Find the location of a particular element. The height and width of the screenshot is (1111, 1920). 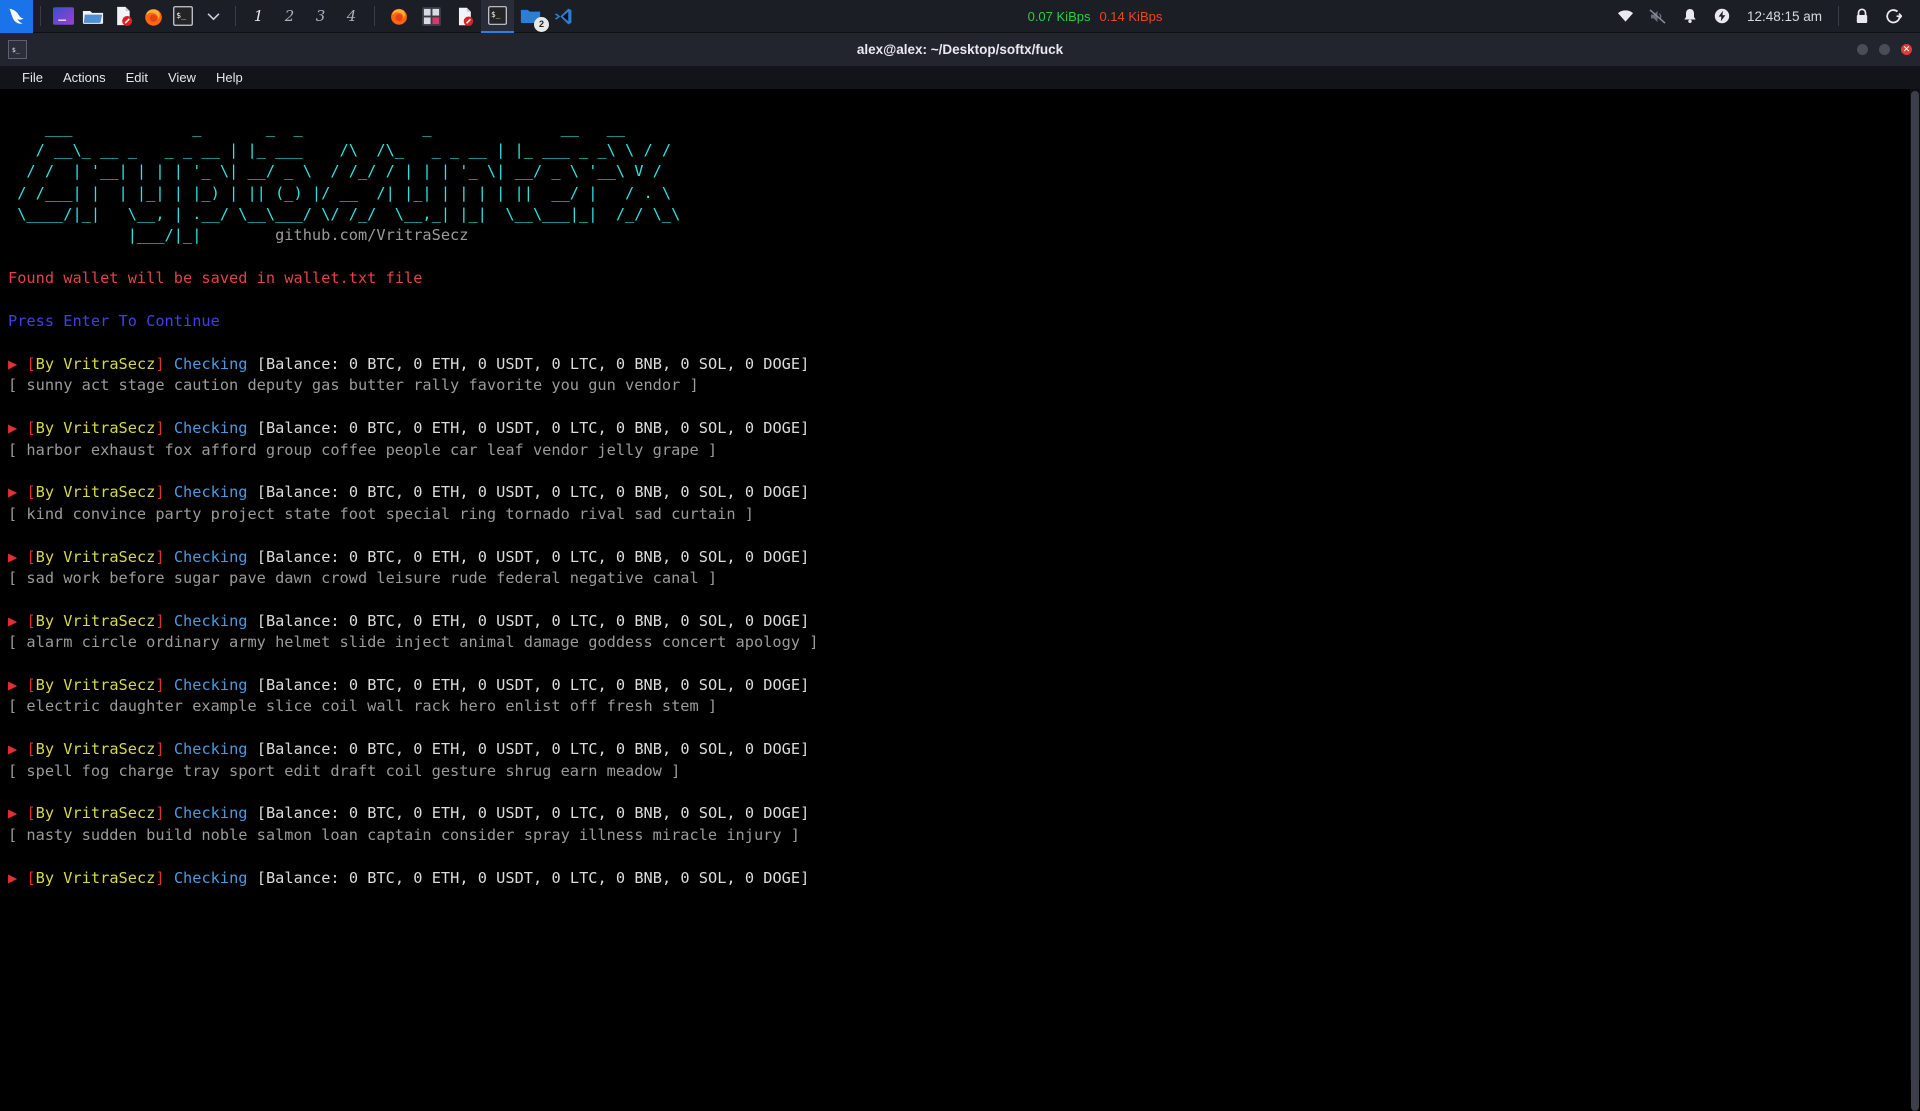

terminal-launcher: $_ is located at coordinates (183, 16).